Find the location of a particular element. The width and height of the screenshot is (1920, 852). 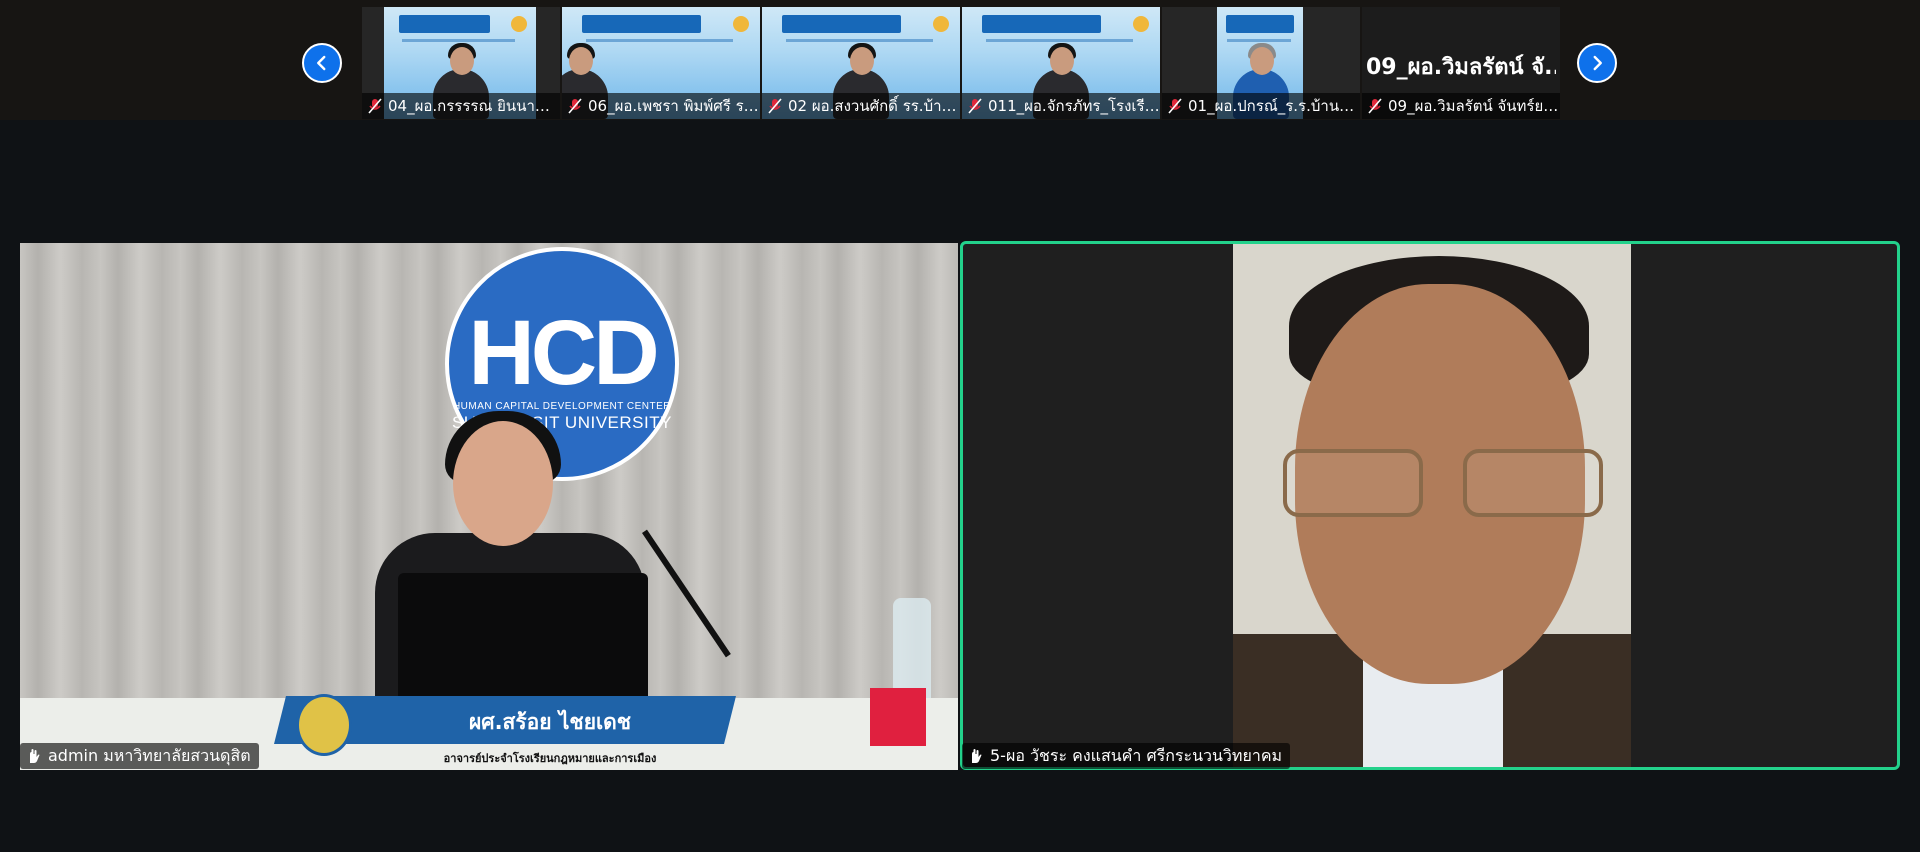

chevron-left-icon is located at coordinates (321, 63).